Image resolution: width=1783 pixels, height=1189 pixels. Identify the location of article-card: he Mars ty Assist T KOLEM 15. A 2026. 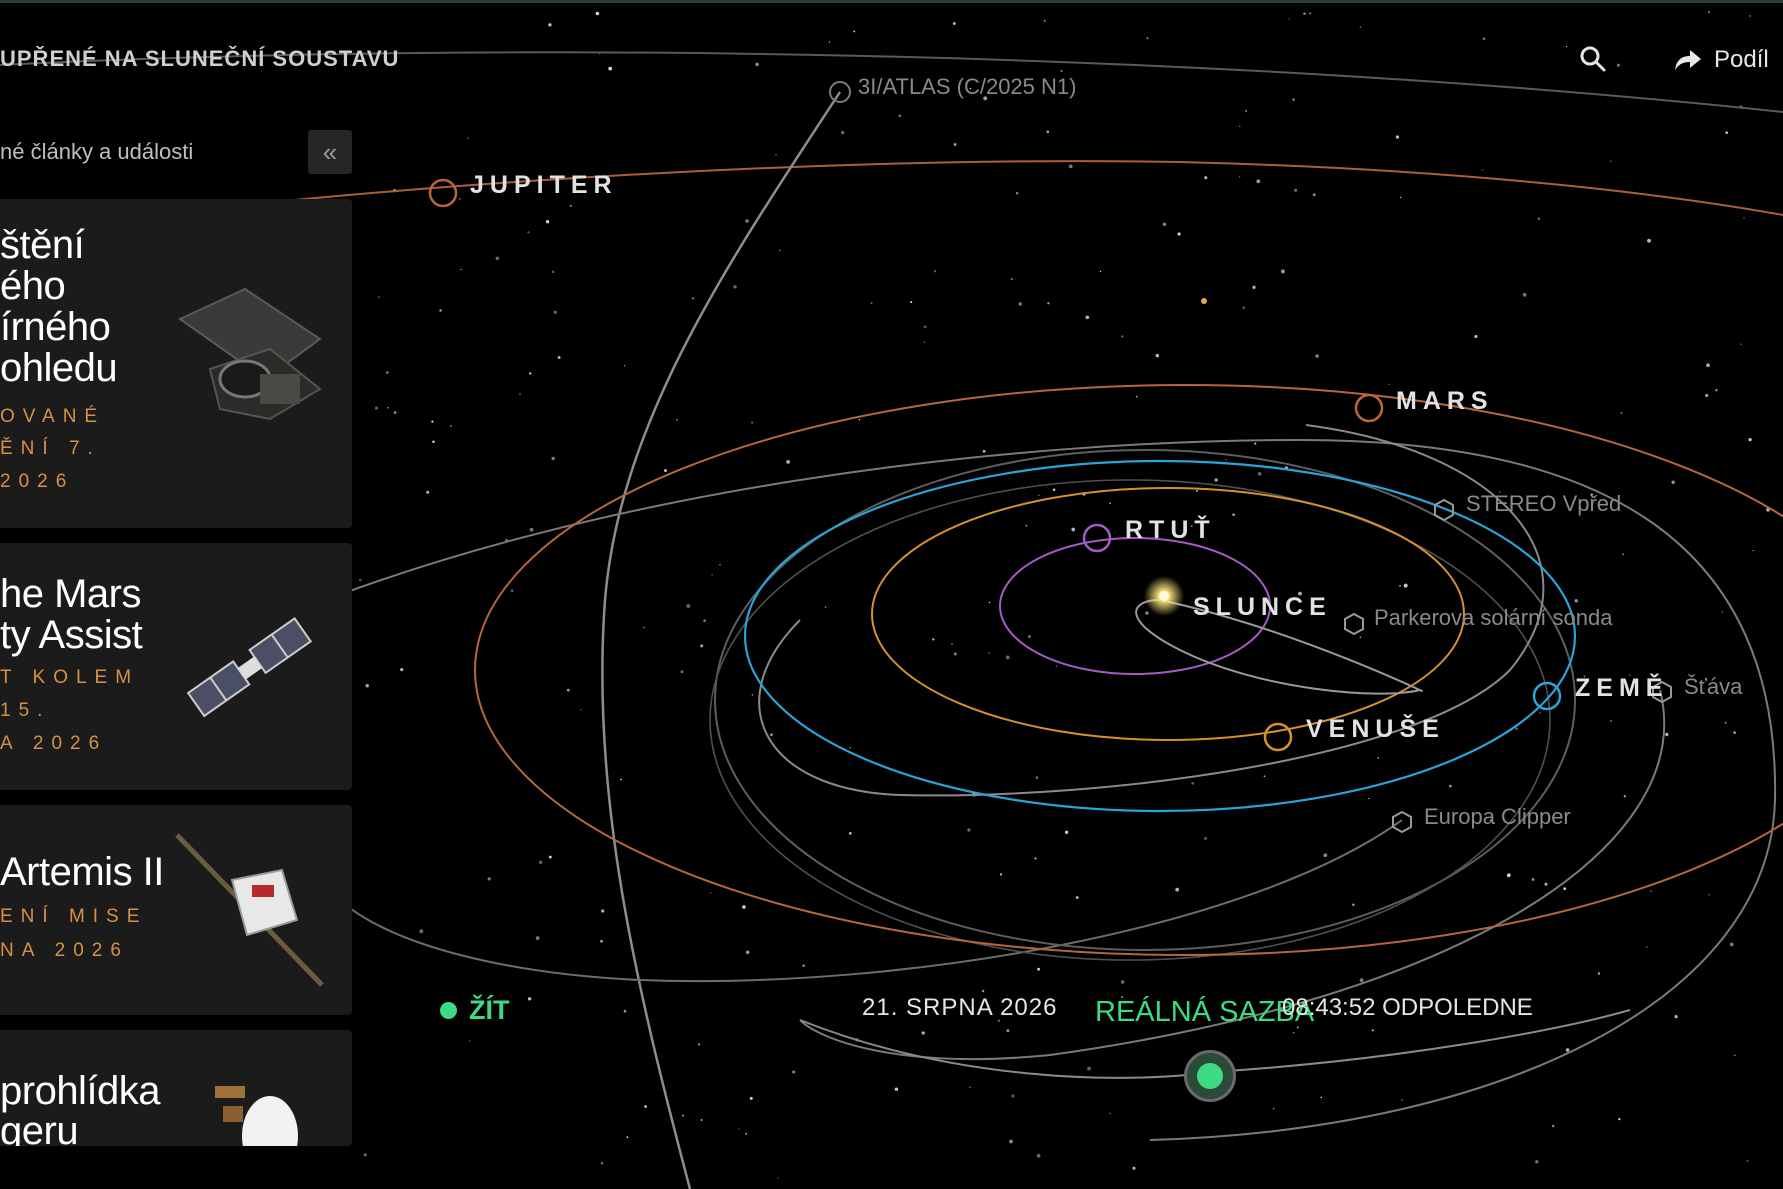
(176, 666).